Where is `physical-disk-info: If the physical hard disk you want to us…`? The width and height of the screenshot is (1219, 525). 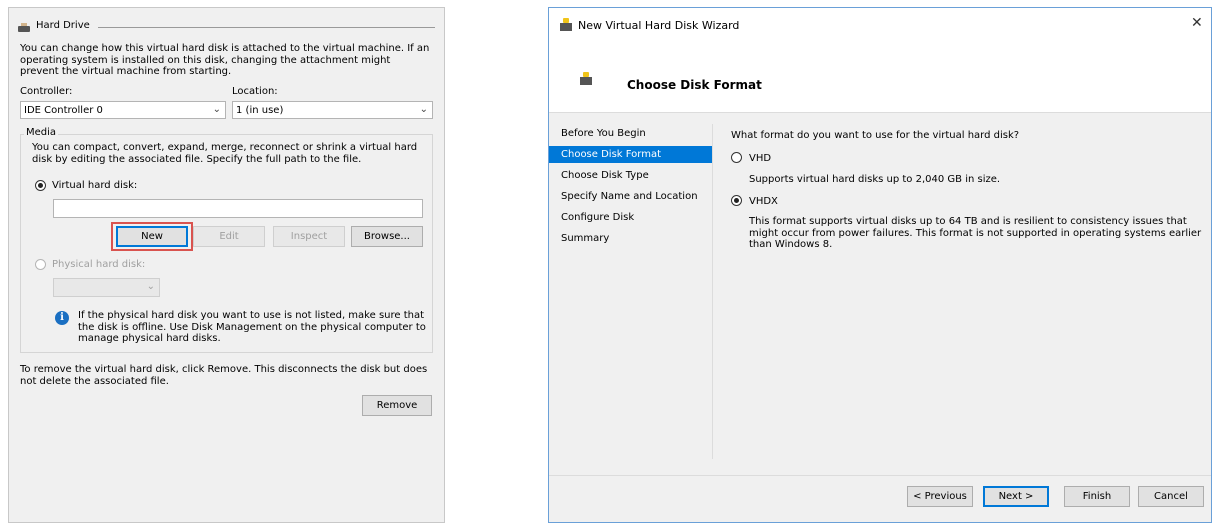 physical-disk-info: If the physical hard disk you want to us… is located at coordinates (252, 327).